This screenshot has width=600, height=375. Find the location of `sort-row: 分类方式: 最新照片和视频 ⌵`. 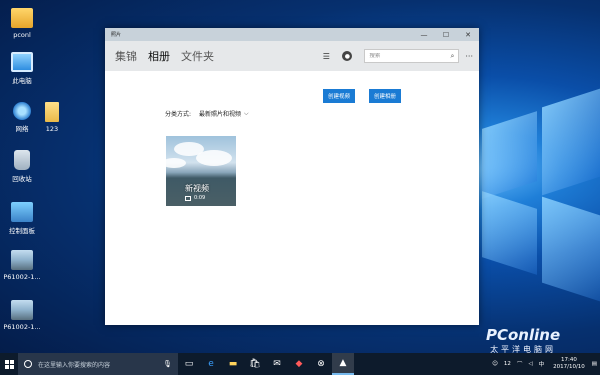

sort-row: 分类方式: 最新照片和视频 ⌵ is located at coordinates (207, 114).